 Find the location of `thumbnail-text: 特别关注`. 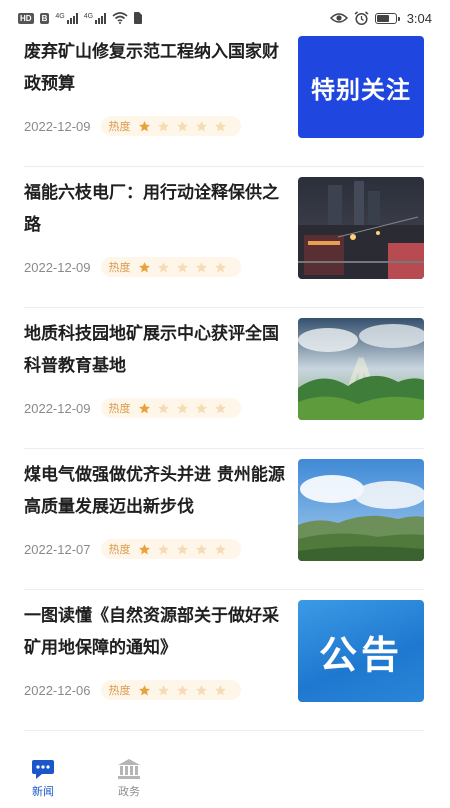

thumbnail-text: 特别关注 is located at coordinates (361, 89).